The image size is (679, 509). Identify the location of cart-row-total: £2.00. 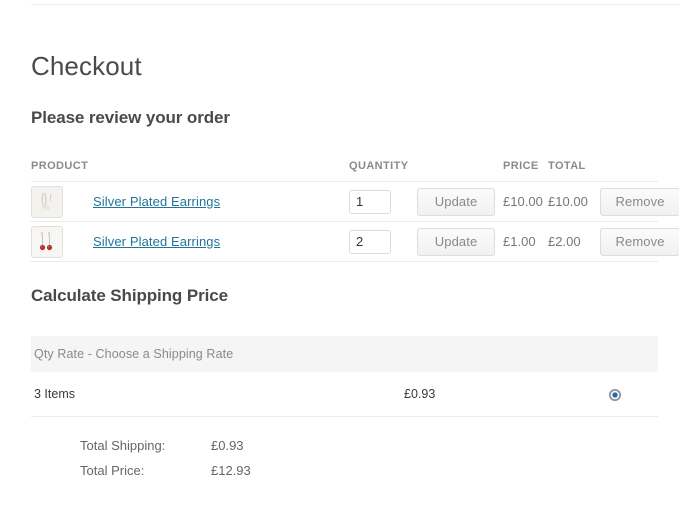
(574, 241).